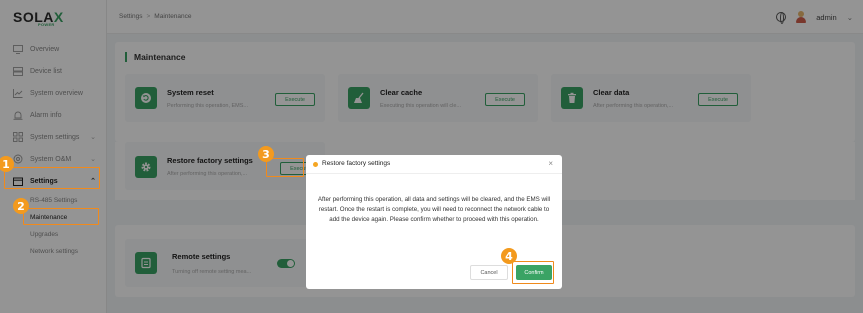 The width and height of the screenshot is (863, 313). What do you see at coordinates (21, 206) in the screenshot?
I see `step-marker-2: 2` at bounding box center [21, 206].